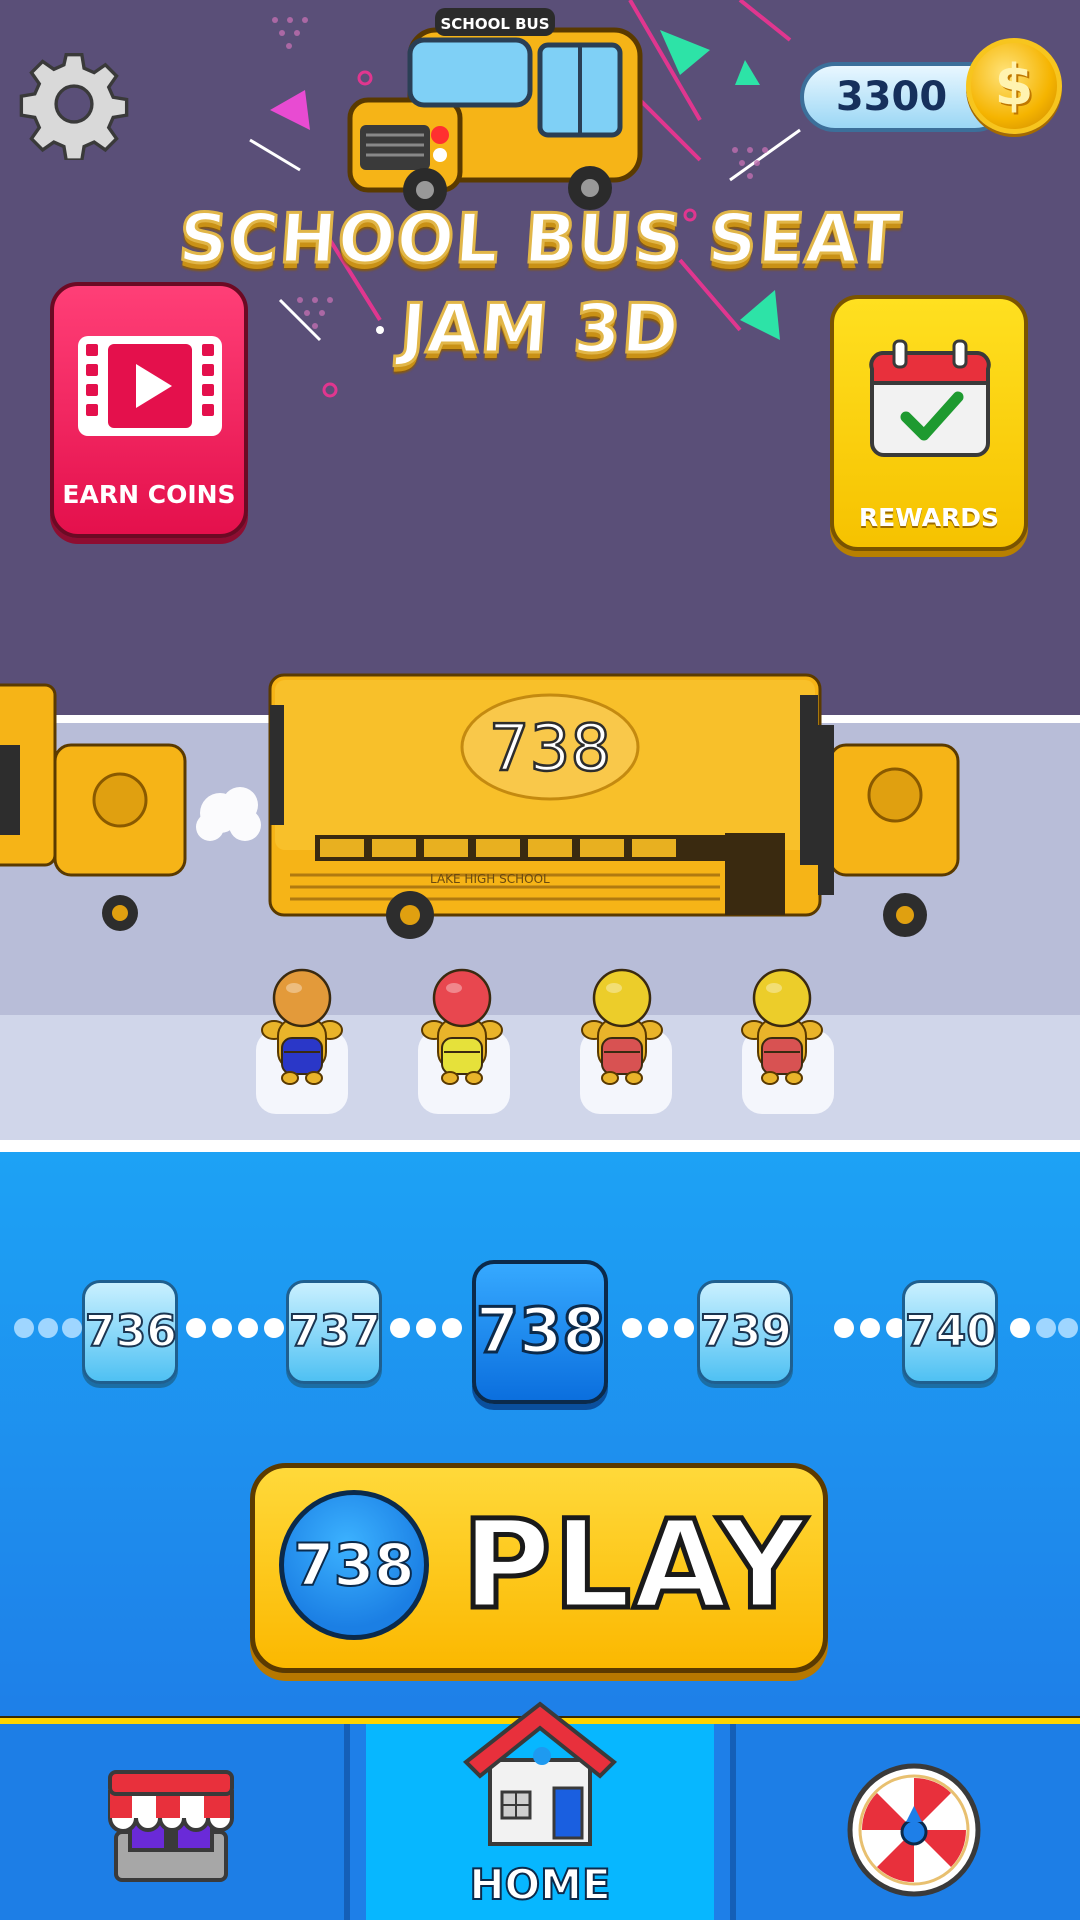  What do you see at coordinates (929, 517) in the screenshot?
I see `rewards-label: REWARDS` at bounding box center [929, 517].